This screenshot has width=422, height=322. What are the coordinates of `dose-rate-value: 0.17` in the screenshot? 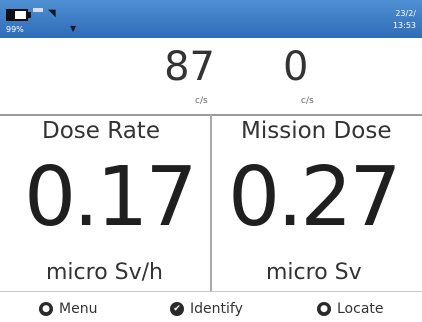 It's located at (111, 197).